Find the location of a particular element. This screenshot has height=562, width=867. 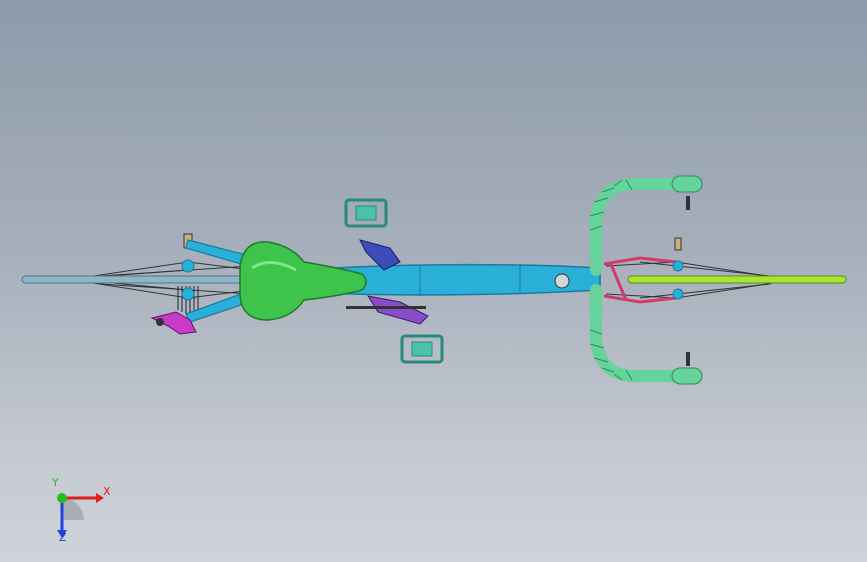

x-axis-label: X is located at coordinates (107, 491).